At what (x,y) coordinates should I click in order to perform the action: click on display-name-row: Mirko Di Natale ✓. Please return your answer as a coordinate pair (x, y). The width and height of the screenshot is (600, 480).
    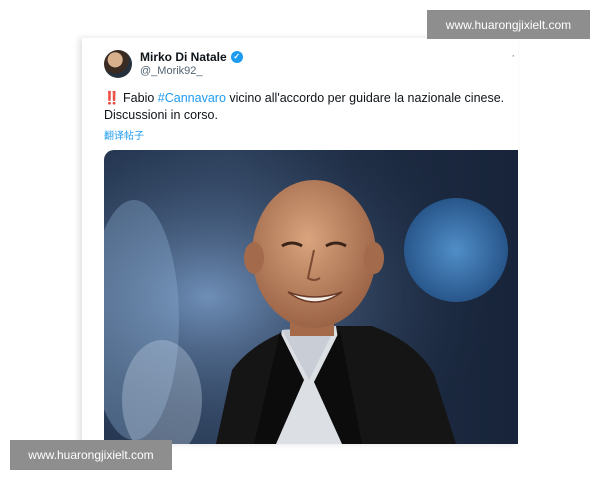
    Looking at the image, I should click on (191, 57).